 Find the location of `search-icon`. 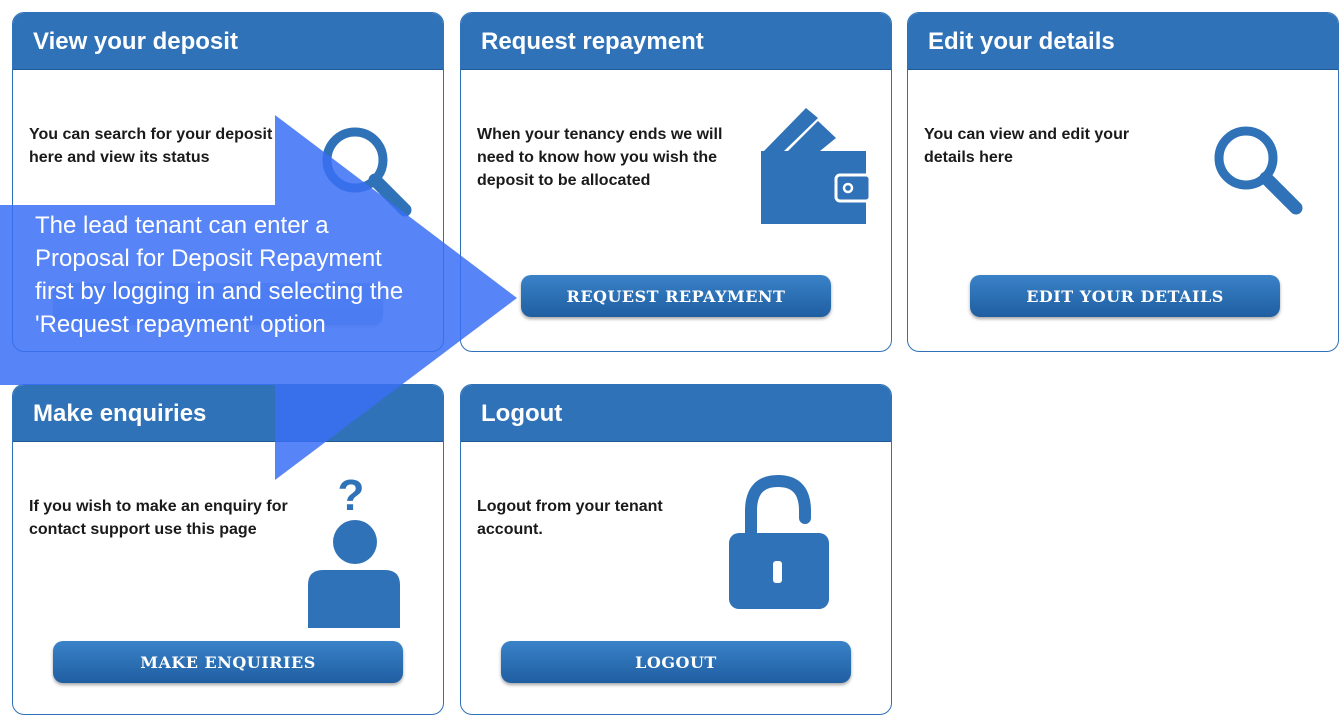

search-icon is located at coordinates (1258, 170).